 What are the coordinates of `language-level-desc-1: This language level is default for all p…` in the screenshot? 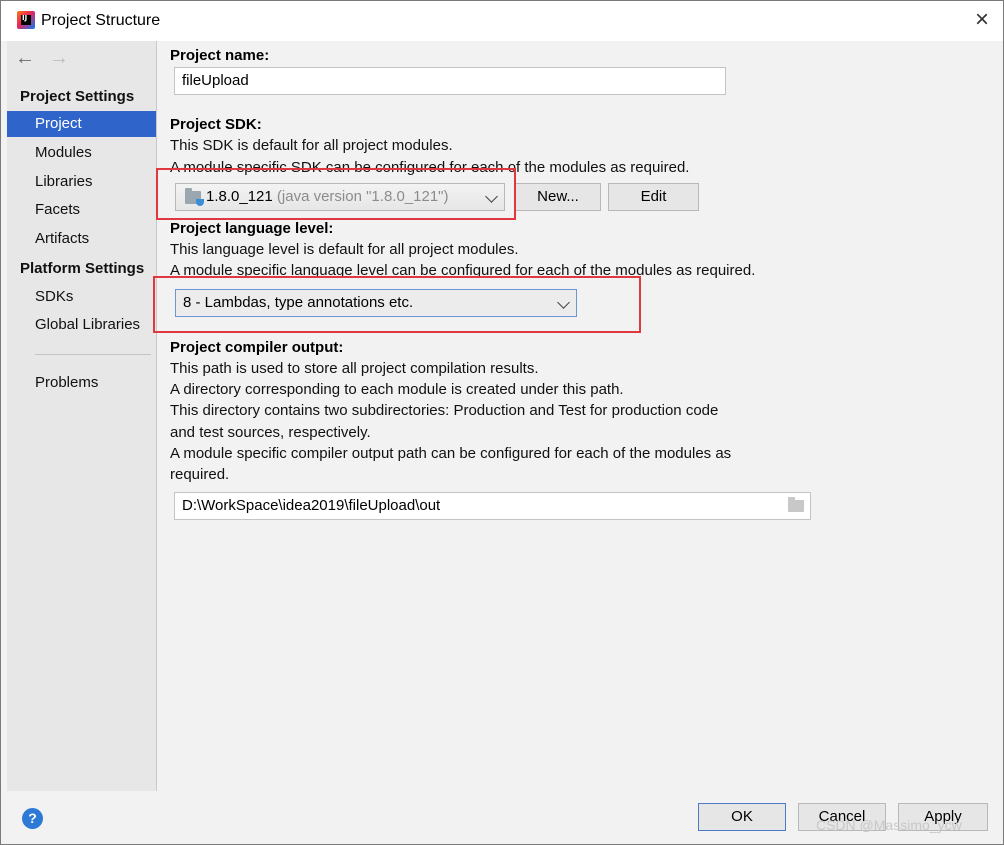 It's located at (344, 249).